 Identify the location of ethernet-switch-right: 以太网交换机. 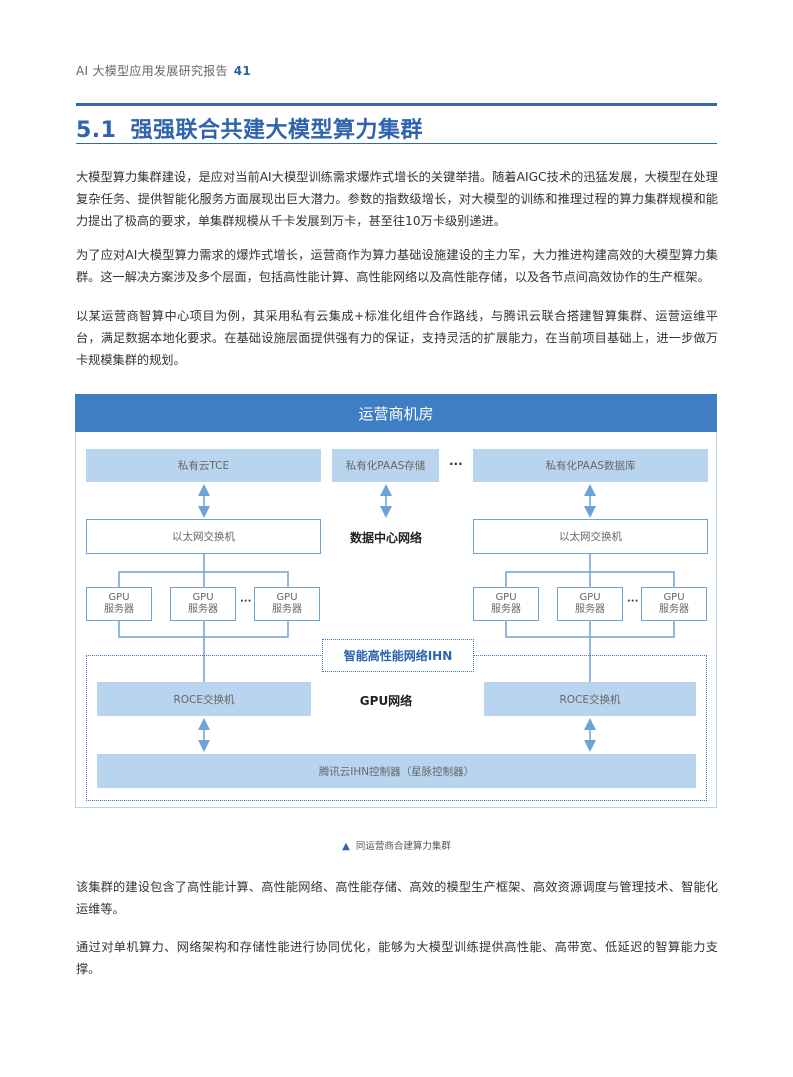
(590, 536).